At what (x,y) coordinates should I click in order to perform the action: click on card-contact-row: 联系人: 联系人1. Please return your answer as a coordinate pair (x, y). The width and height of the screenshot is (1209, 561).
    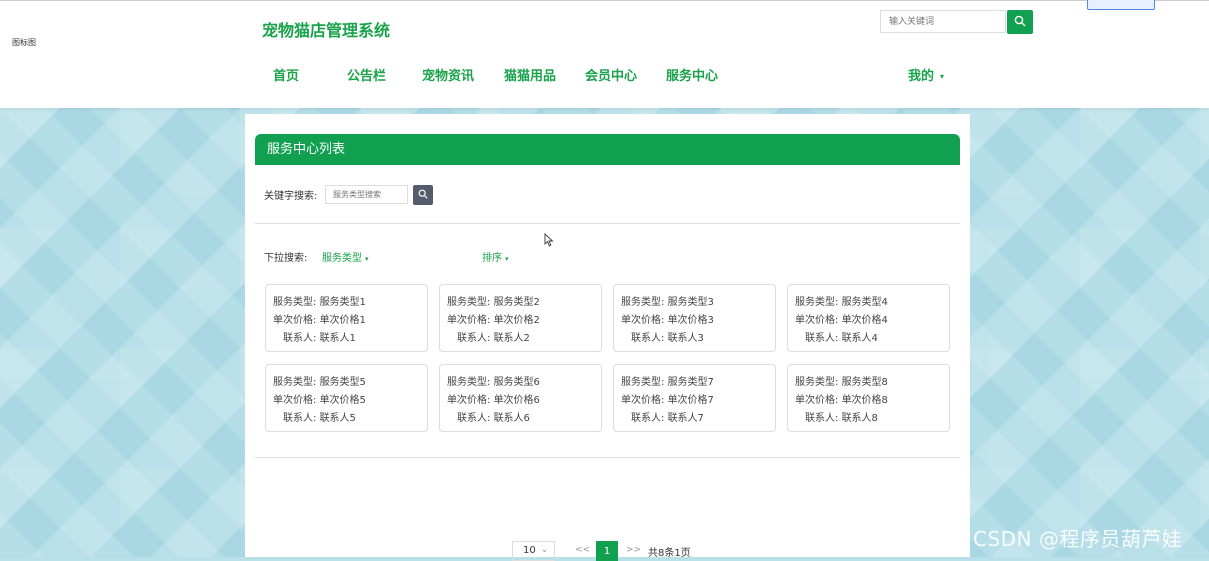
    Looking at the image, I should click on (319, 336).